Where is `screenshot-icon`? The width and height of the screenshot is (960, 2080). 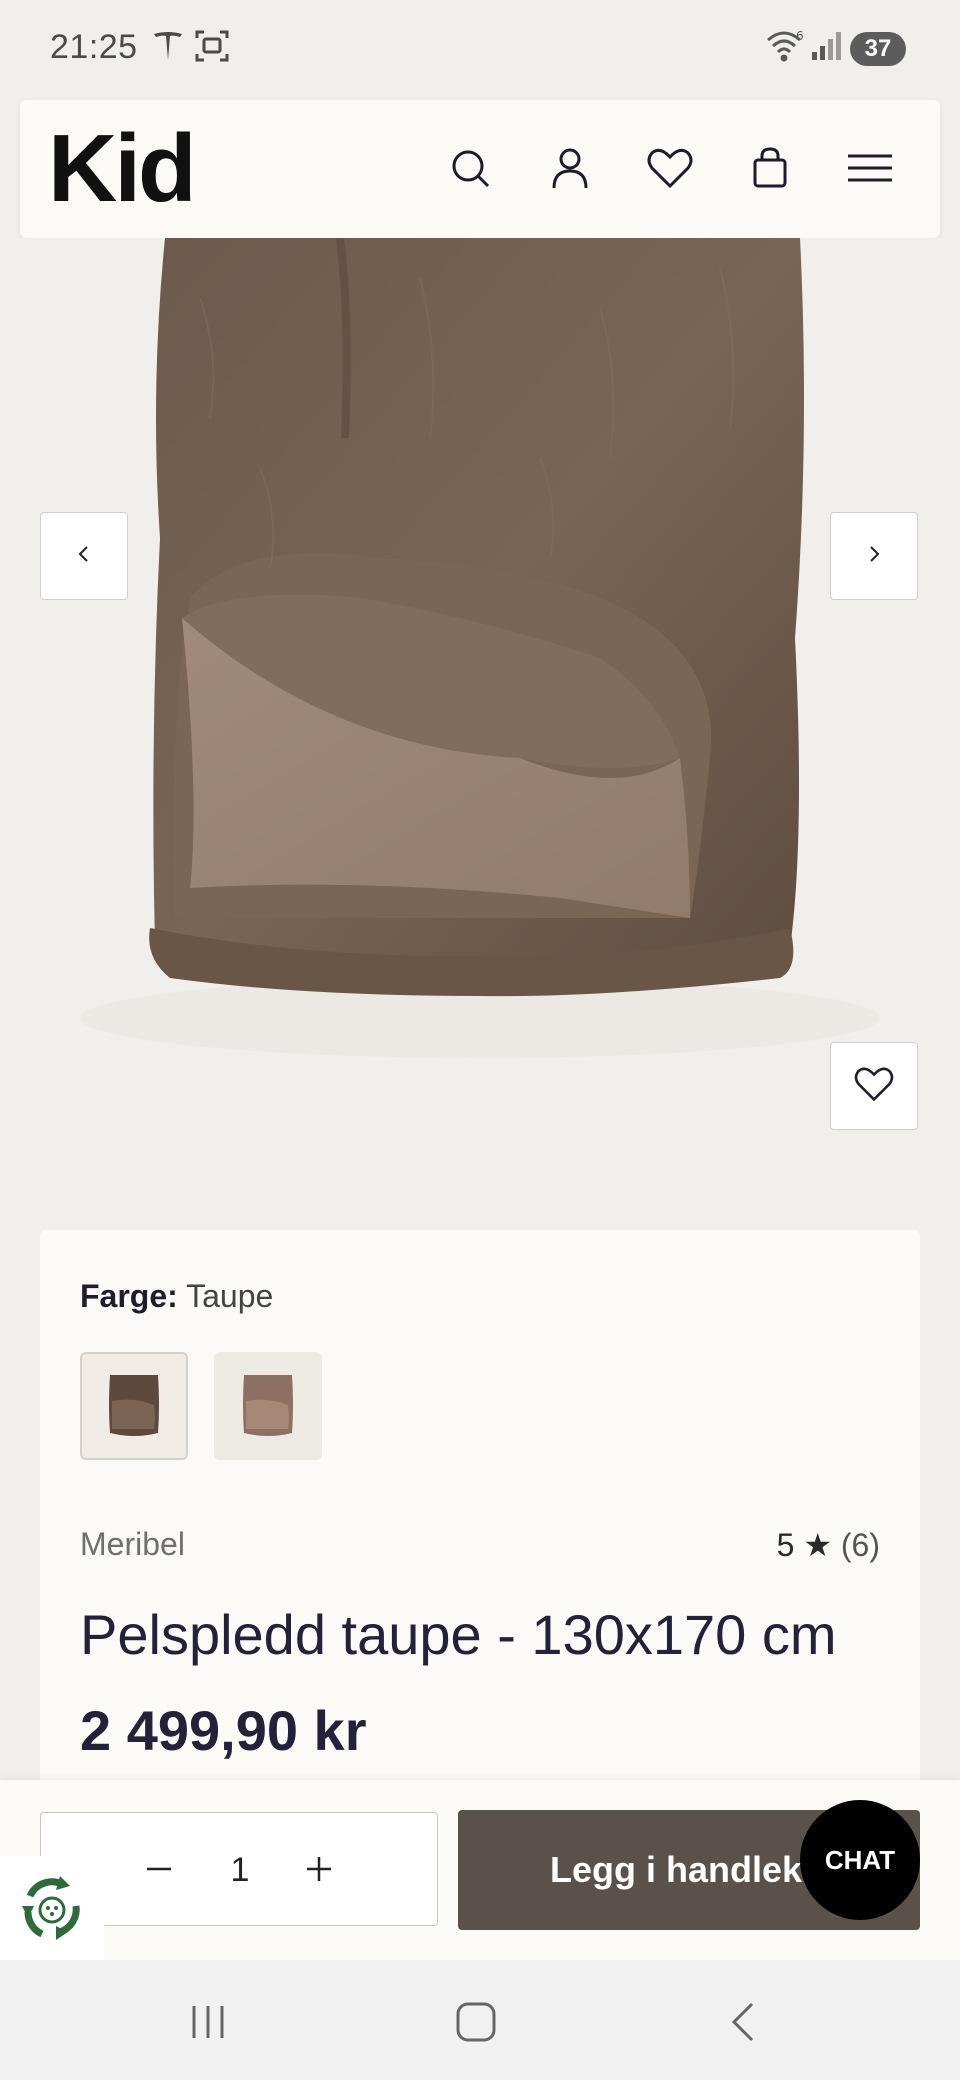
screenshot-icon is located at coordinates (212, 48).